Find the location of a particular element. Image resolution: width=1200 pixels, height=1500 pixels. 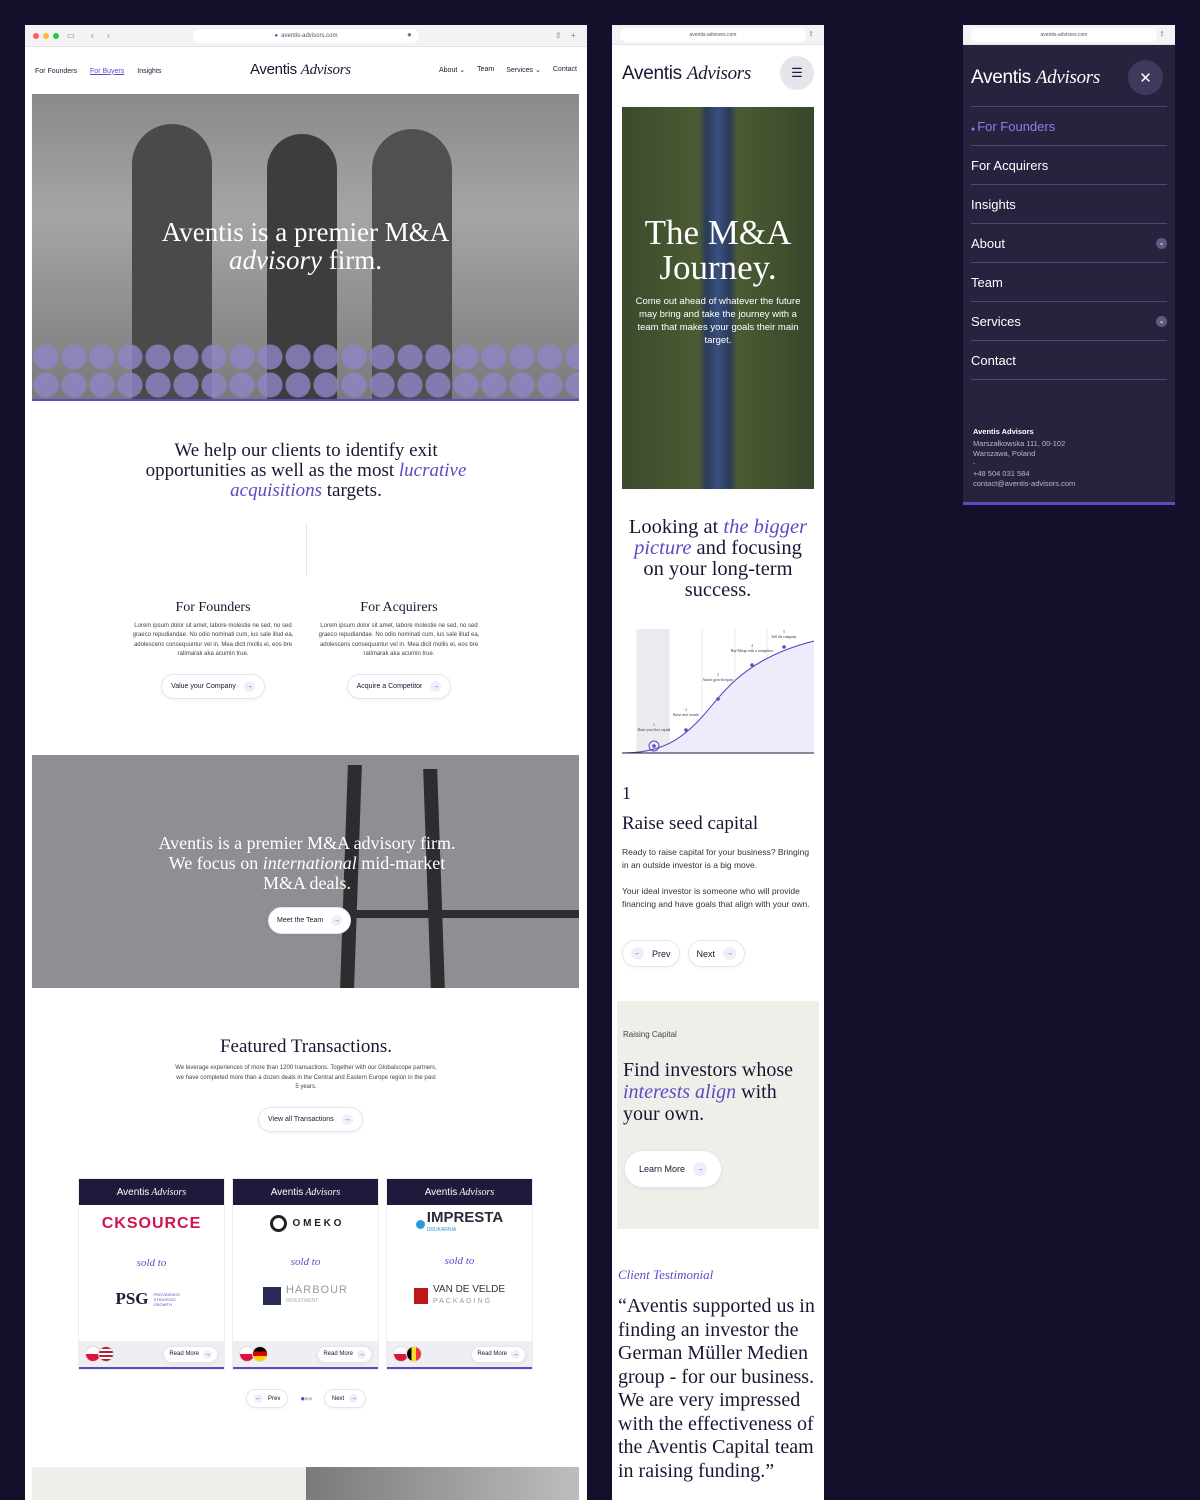

buyer-logo: VAN DE VELDE PACKAGING is located at coordinates (459, 1295).